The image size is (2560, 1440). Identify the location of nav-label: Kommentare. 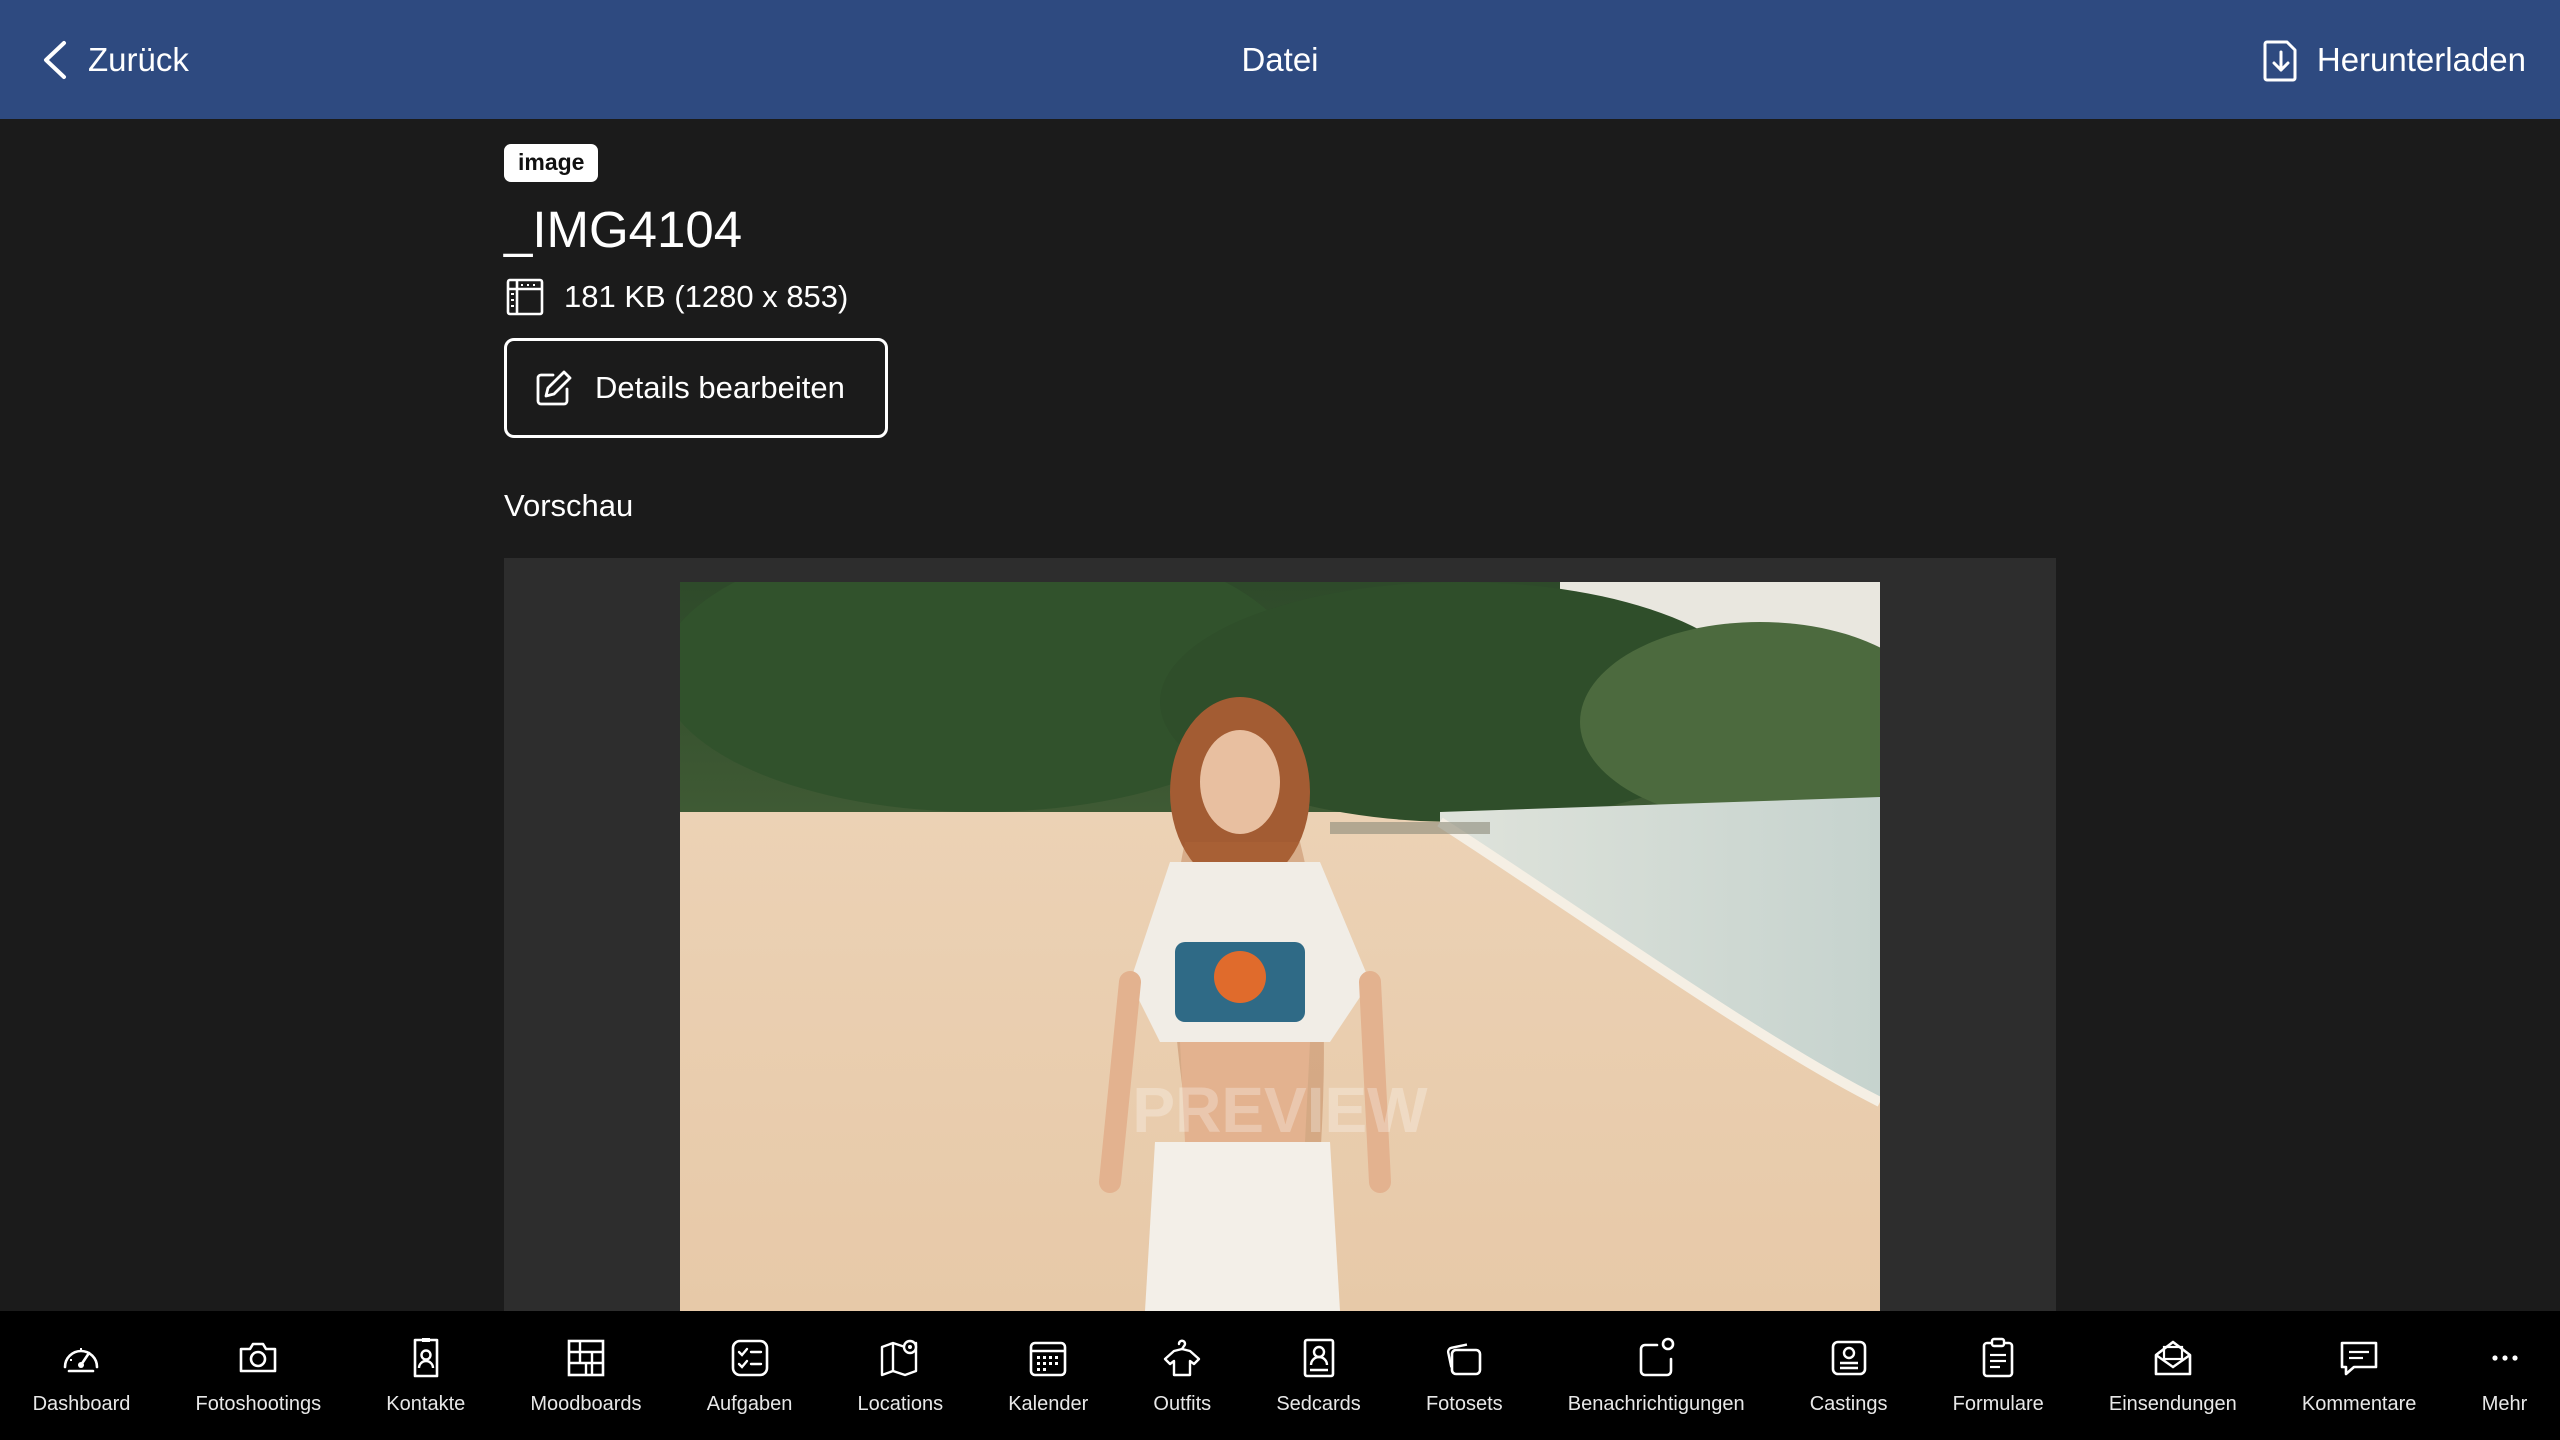
(2359, 1404).